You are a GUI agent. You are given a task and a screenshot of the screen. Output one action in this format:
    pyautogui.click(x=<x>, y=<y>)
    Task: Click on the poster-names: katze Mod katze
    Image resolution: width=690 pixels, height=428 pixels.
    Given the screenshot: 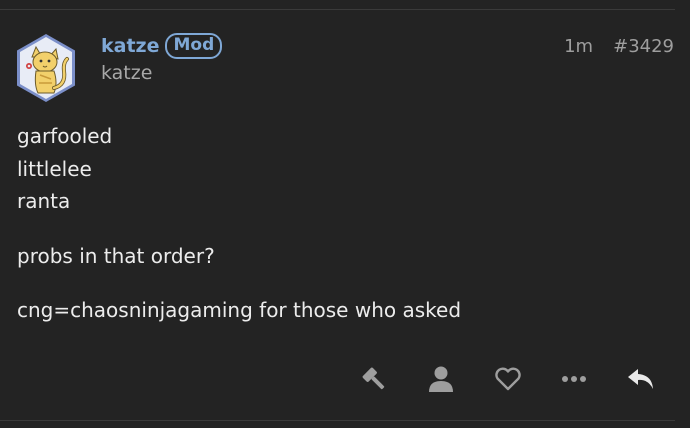 What is the action you would take?
    pyautogui.click(x=162, y=58)
    